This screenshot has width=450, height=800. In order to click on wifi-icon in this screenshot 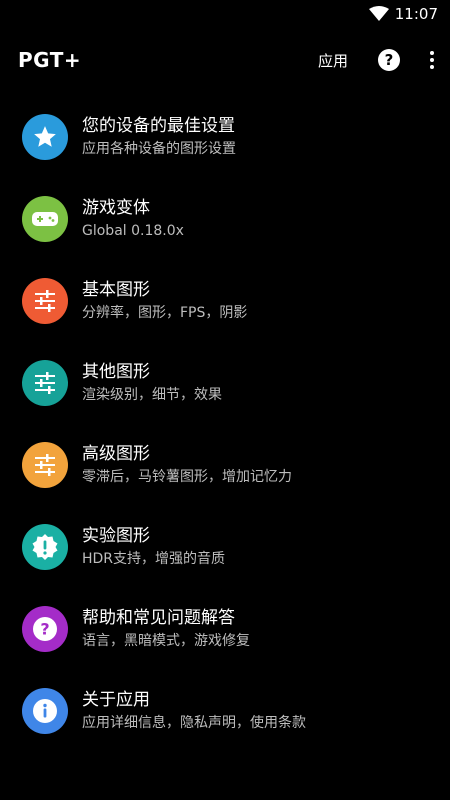, I will do `click(378, 13)`.